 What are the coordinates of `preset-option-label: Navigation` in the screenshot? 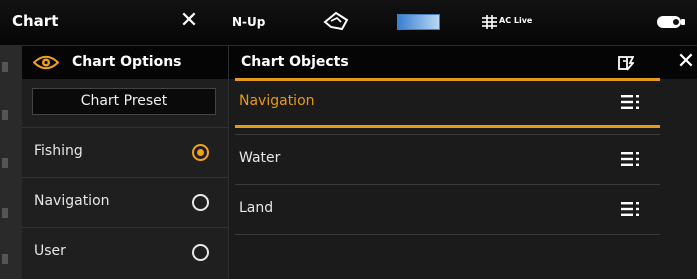 It's located at (72, 201).